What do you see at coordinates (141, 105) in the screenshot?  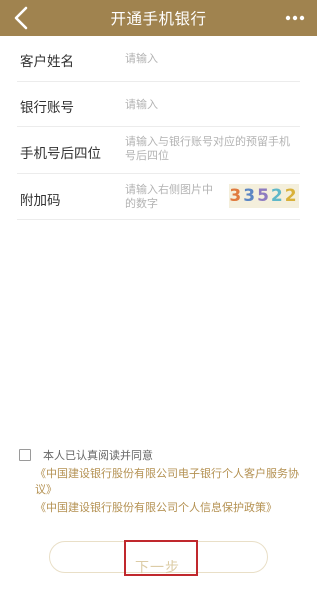 I see `account-number-input: 请输入` at bounding box center [141, 105].